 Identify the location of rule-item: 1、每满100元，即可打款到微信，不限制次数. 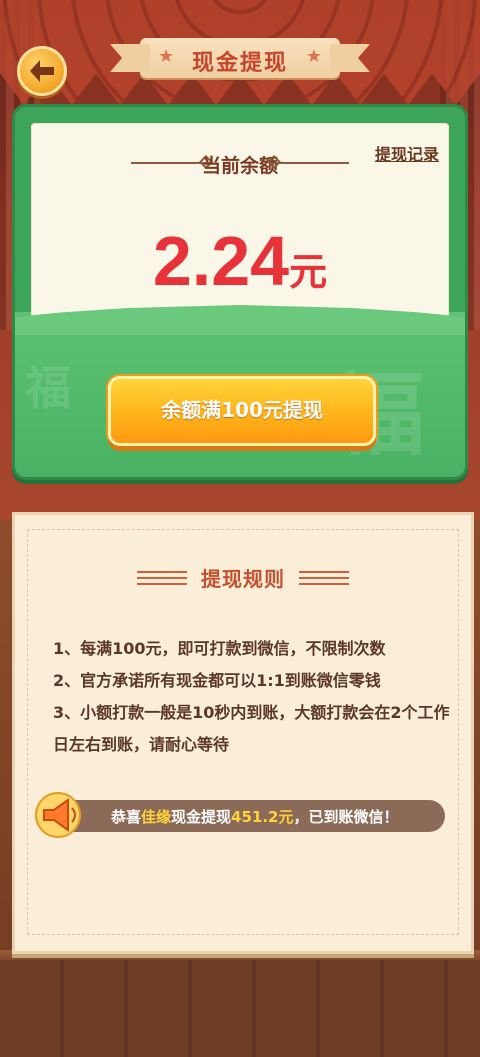
(219, 648).